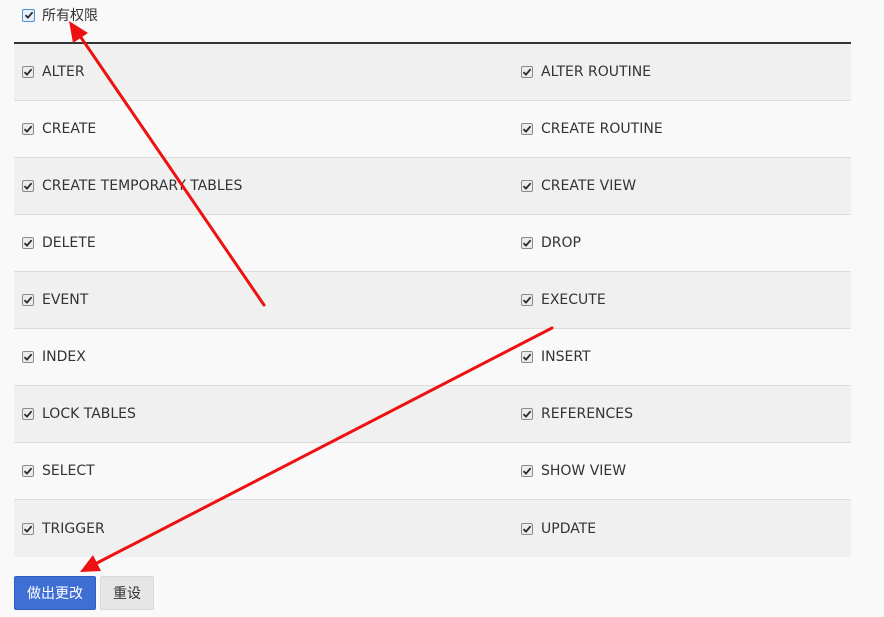  I want to click on privilege-label: REFERENCES, so click(587, 414).